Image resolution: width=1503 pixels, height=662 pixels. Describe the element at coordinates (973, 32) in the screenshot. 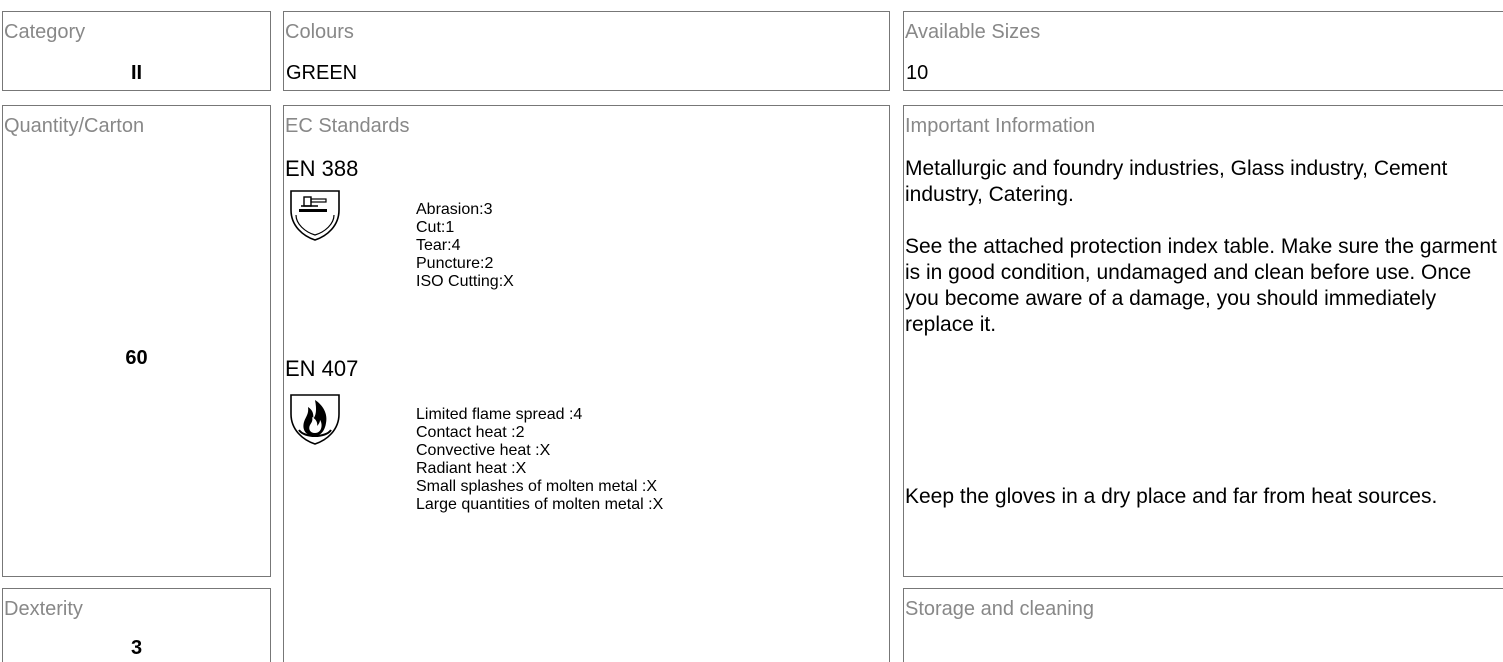

I see `sizes-label: Available Sizes` at that location.